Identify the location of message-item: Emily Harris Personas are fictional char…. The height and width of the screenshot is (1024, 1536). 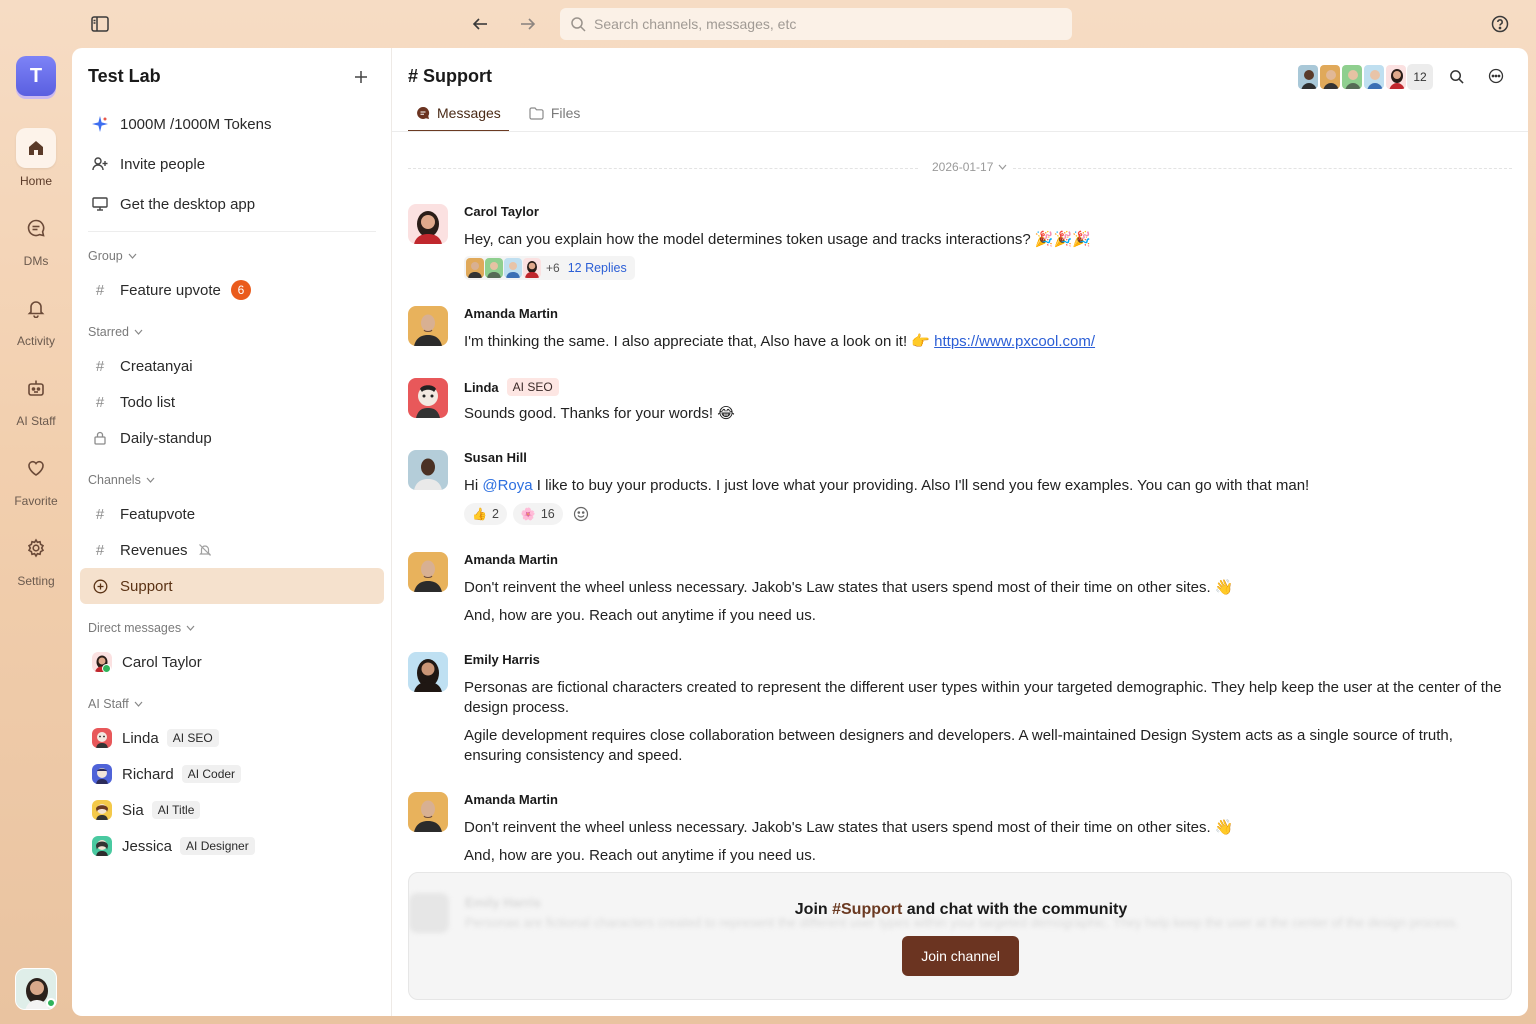
(960, 712).